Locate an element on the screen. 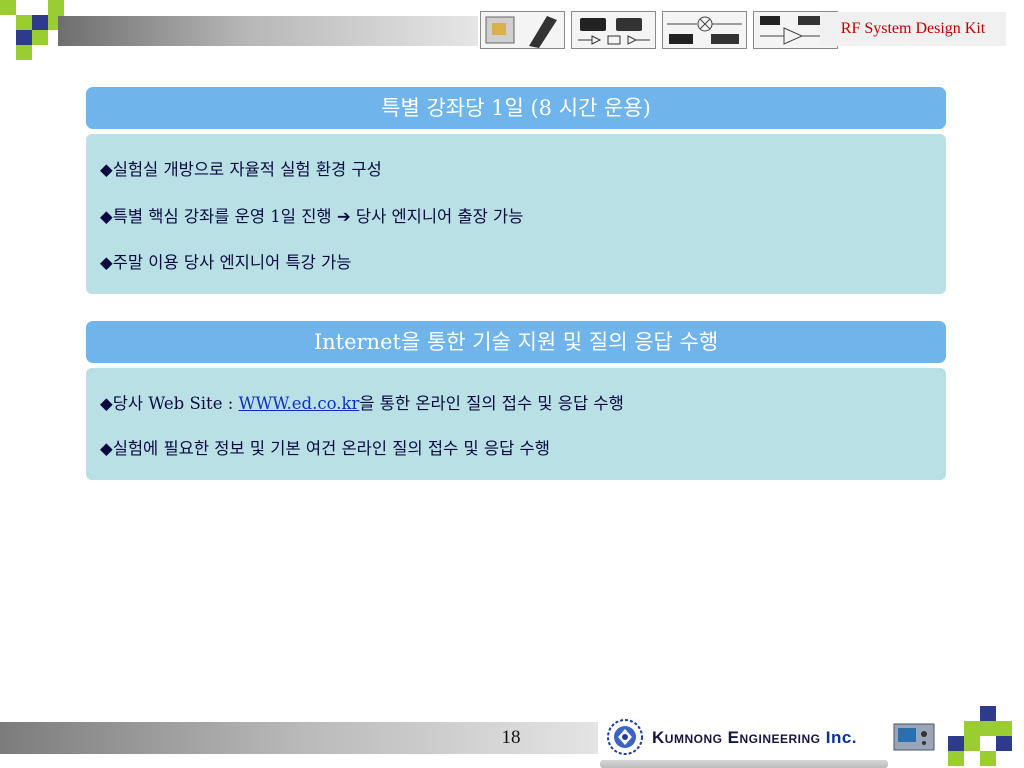 This screenshot has height=768, width=1024. company-name-text: Kumnong Engineering is located at coordinates (736, 737).